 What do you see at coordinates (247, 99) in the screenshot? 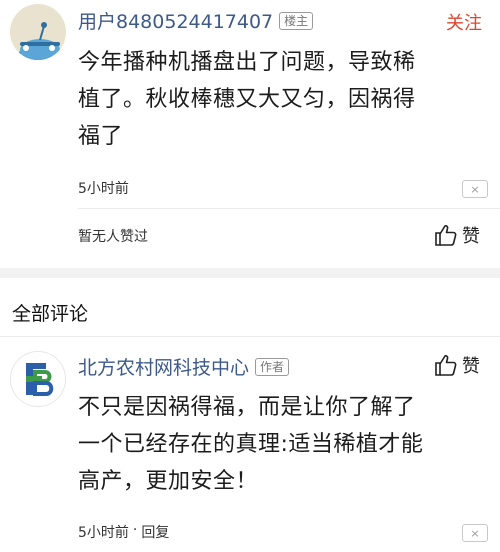
I see `post-body-line: 植了。秋收棒穗又大又匀，因祸得` at bounding box center [247, 99].